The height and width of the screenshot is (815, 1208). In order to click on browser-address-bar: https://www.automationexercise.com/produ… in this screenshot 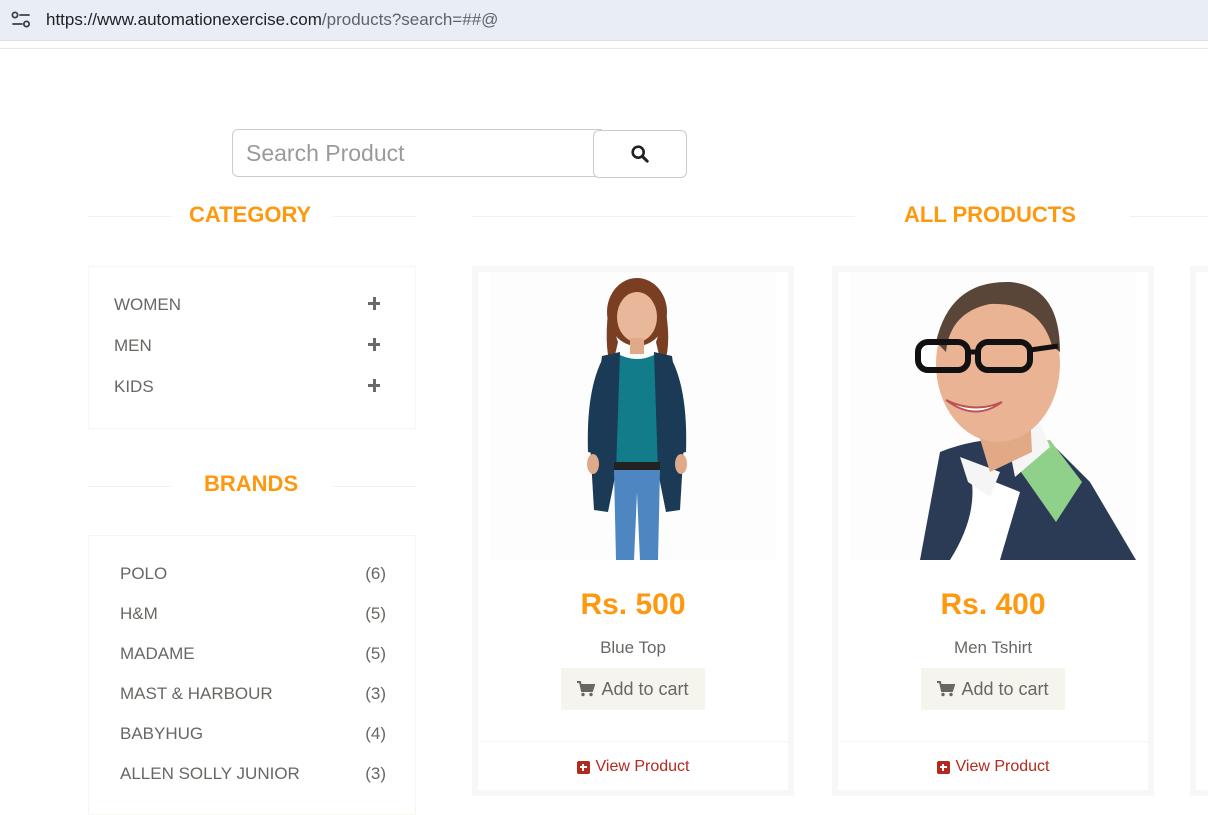, I will do `click(604, 20)`.